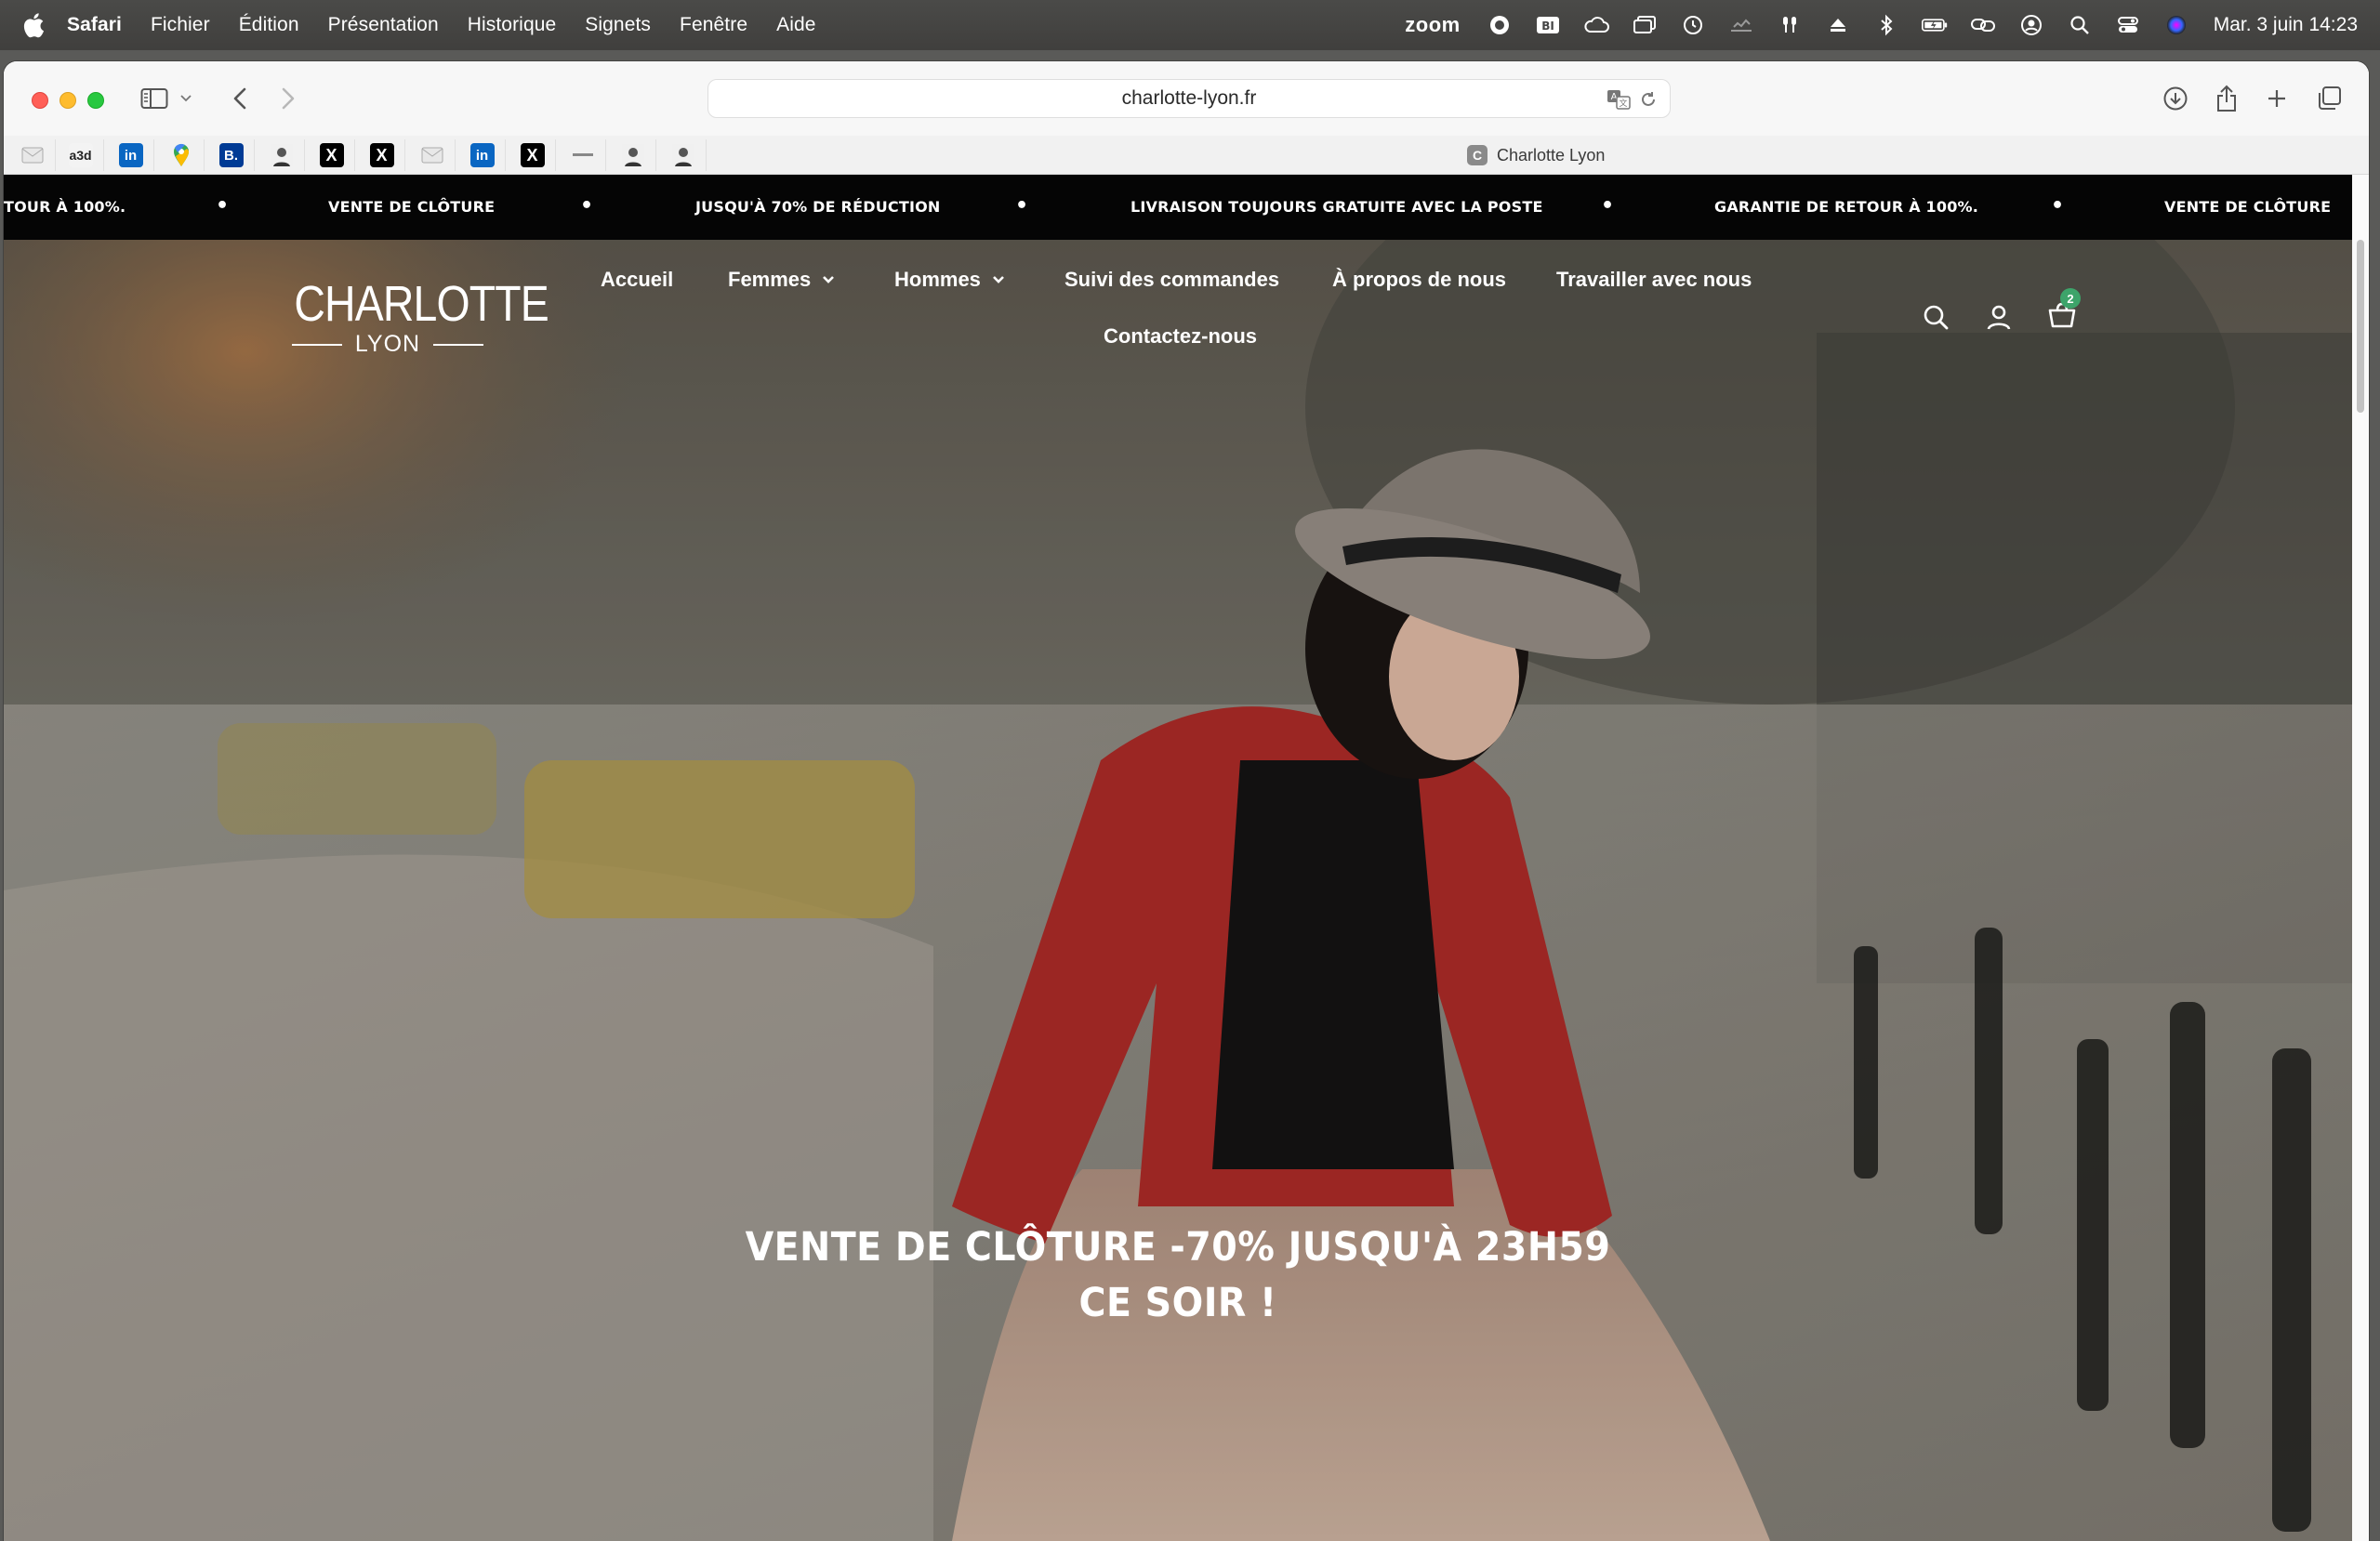 Image resolution: width=2380 pixels, height=1541 pixels. Describe the element at coordinates (1790, 25) in the screenshot. I see `airpods-icon` at that location.